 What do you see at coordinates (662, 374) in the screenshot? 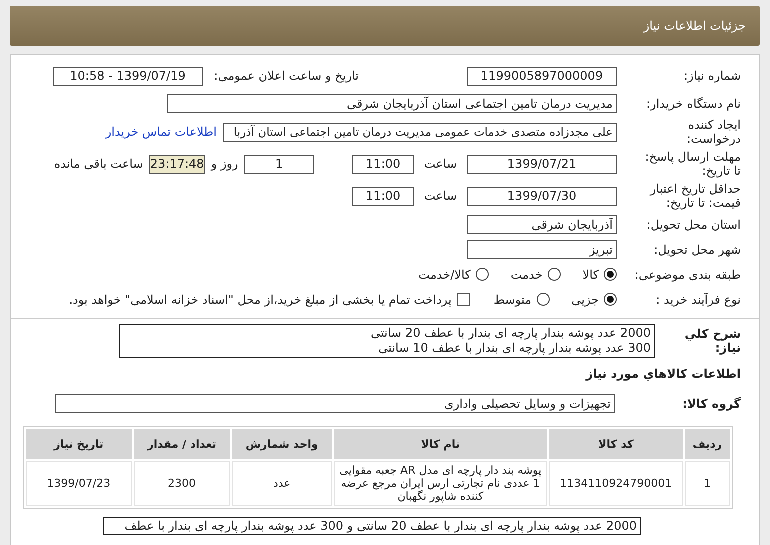
I see `section-heading: اطلاعات کالاهاي مورد نياز` at bounding box center [662, 374].